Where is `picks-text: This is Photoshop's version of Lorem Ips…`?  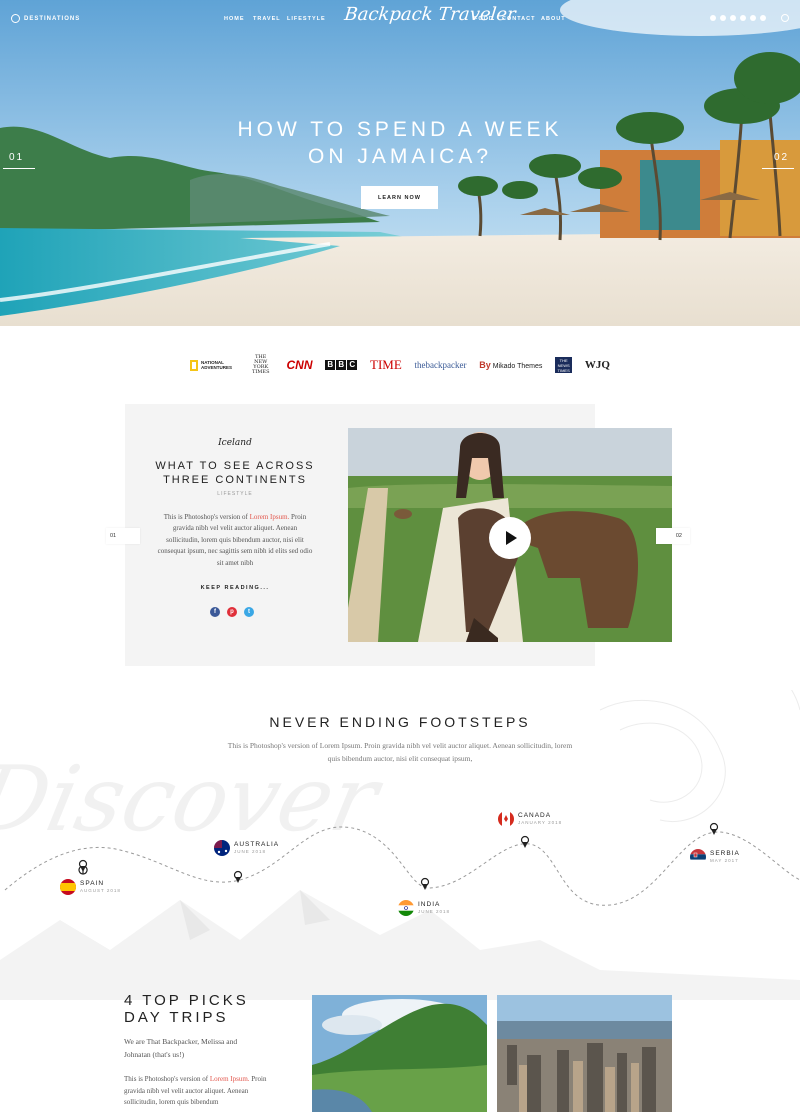 picks-text: This is Photoshop's version of Lorem Ips… is located at coordinates (199, 1091).